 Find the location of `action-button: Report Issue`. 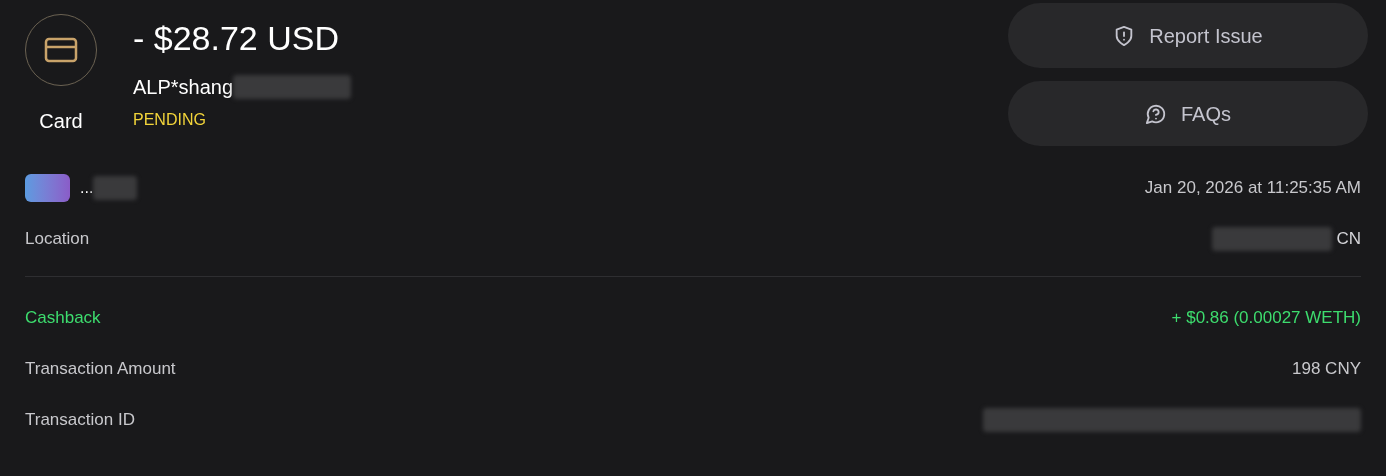

action-button: Report Issue is located at coordinates (1188, 35).